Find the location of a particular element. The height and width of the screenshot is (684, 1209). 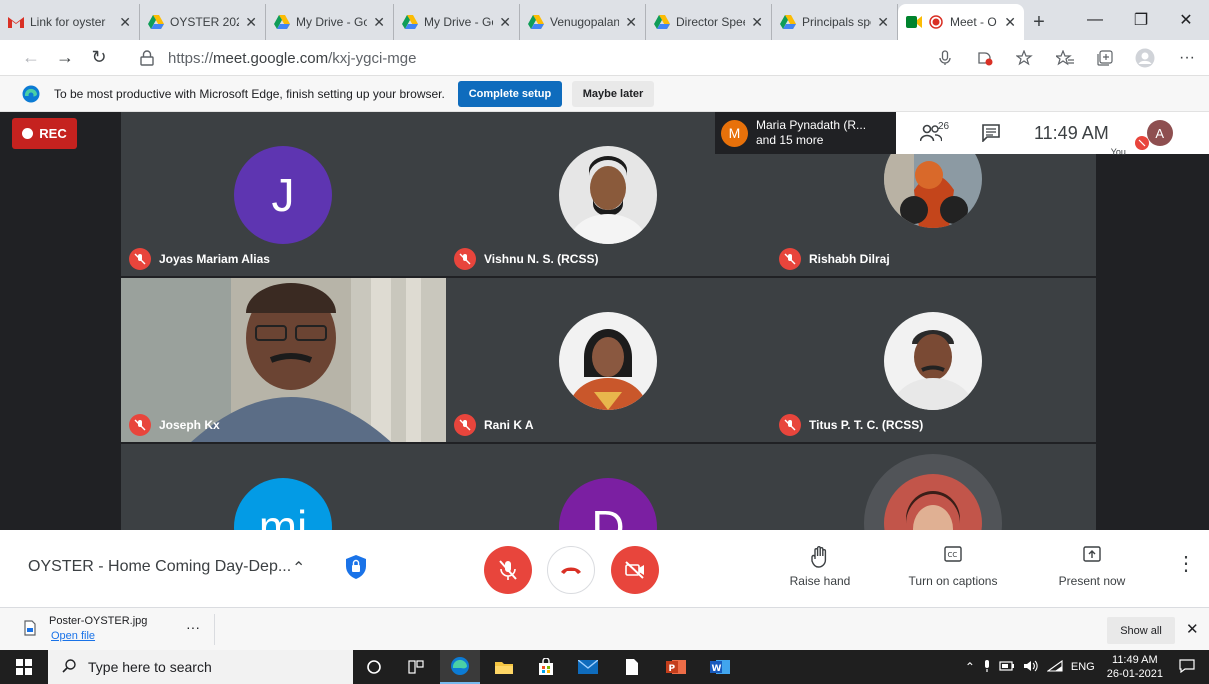

hang-up-icon is located at coordinates (571, 570).